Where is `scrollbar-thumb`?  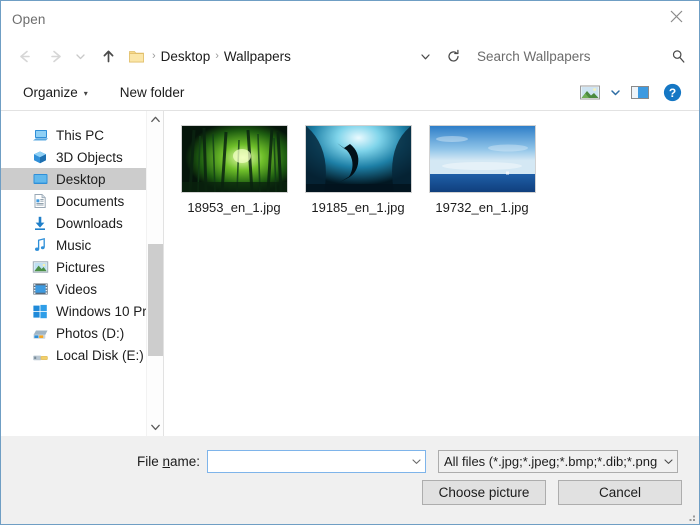 scrollbar-thumb is located at coordinates (155, 300).